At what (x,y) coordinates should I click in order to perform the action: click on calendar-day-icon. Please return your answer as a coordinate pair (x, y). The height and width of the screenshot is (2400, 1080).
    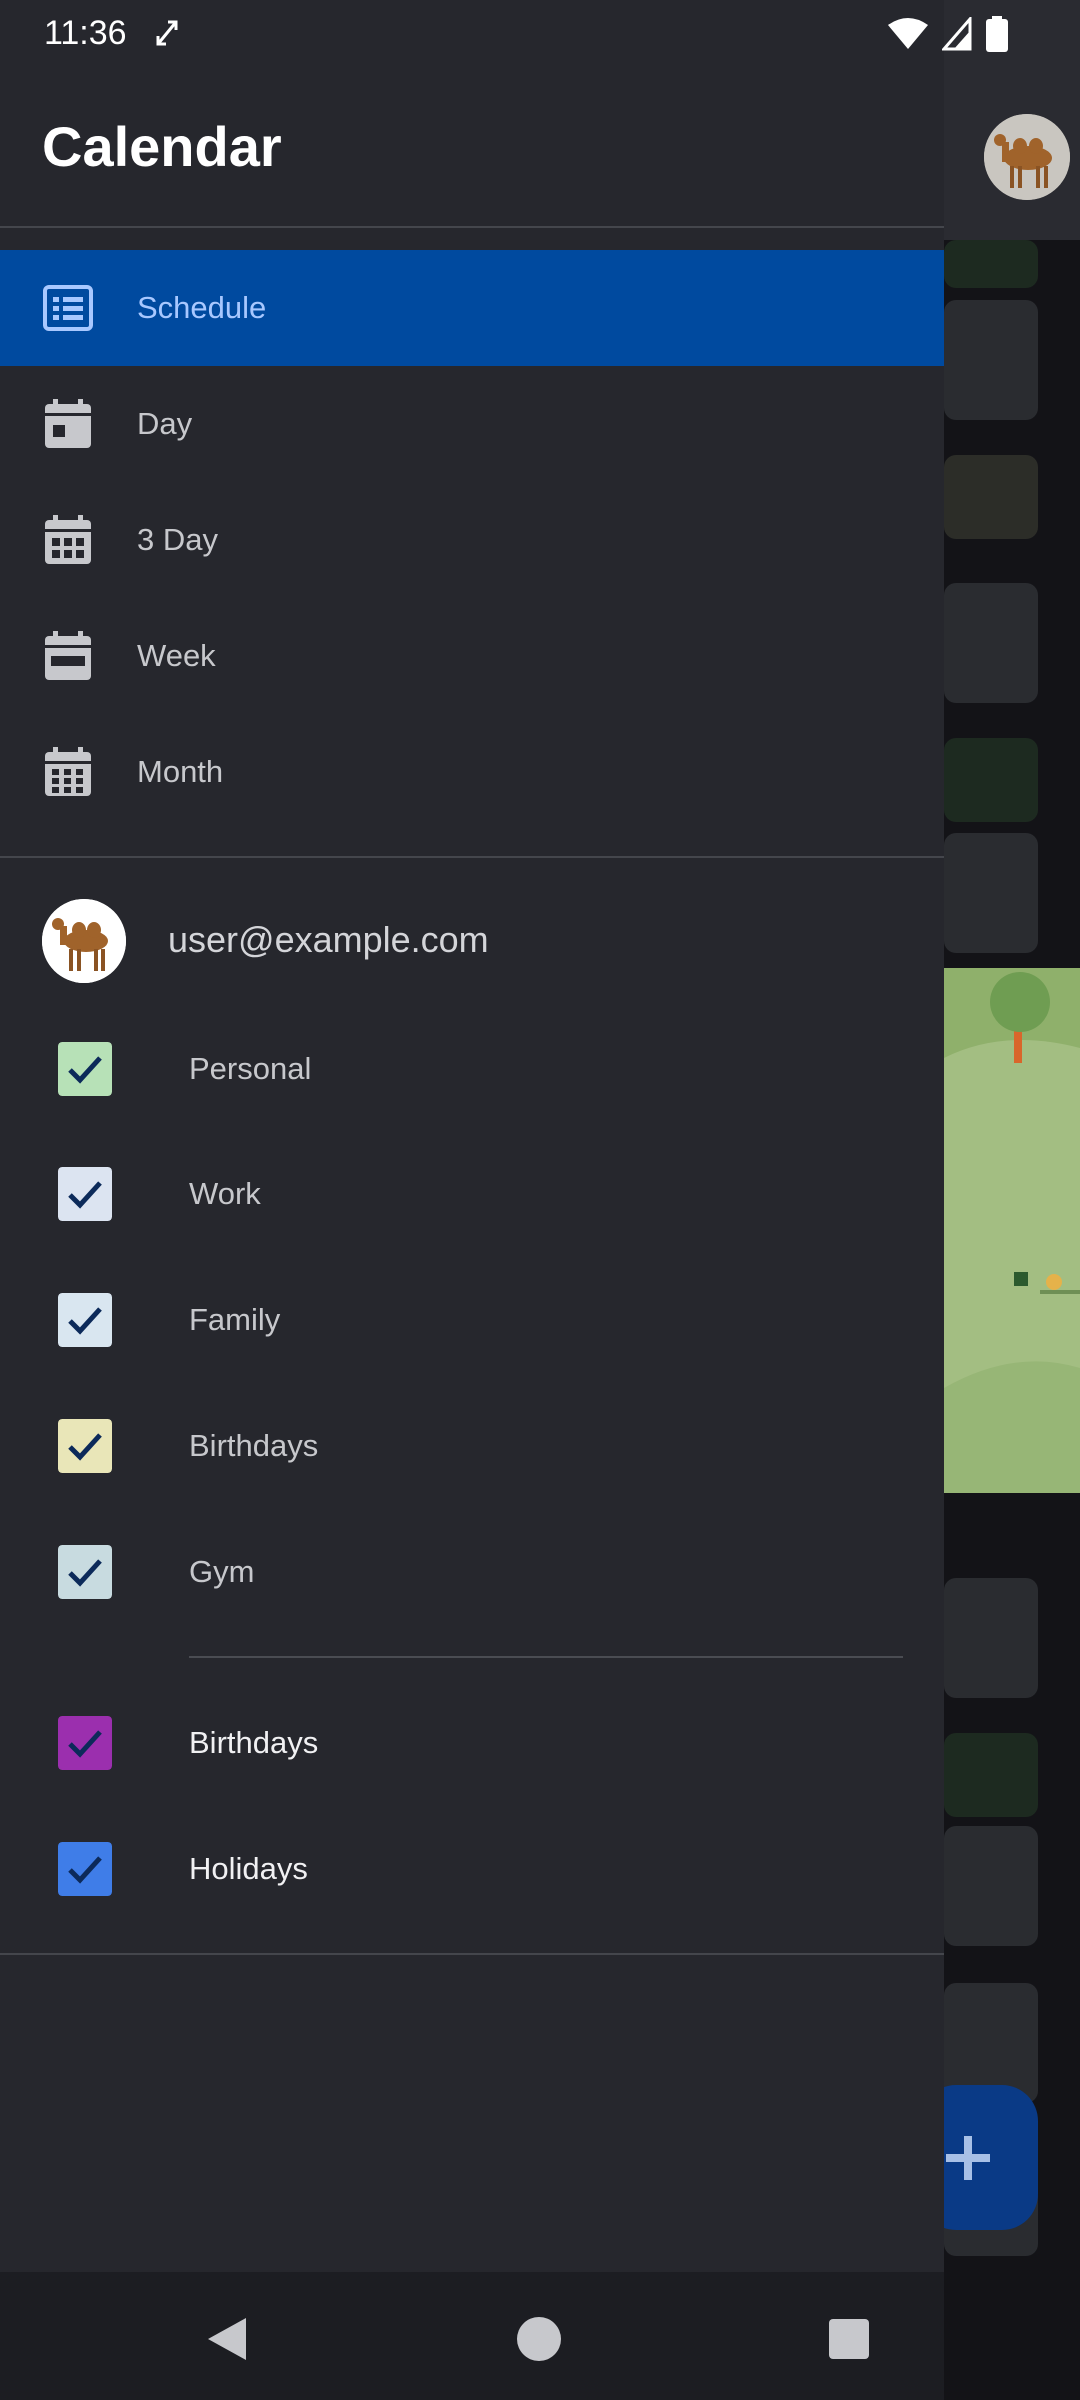
    Looking at the image, I should click on (68, 423).